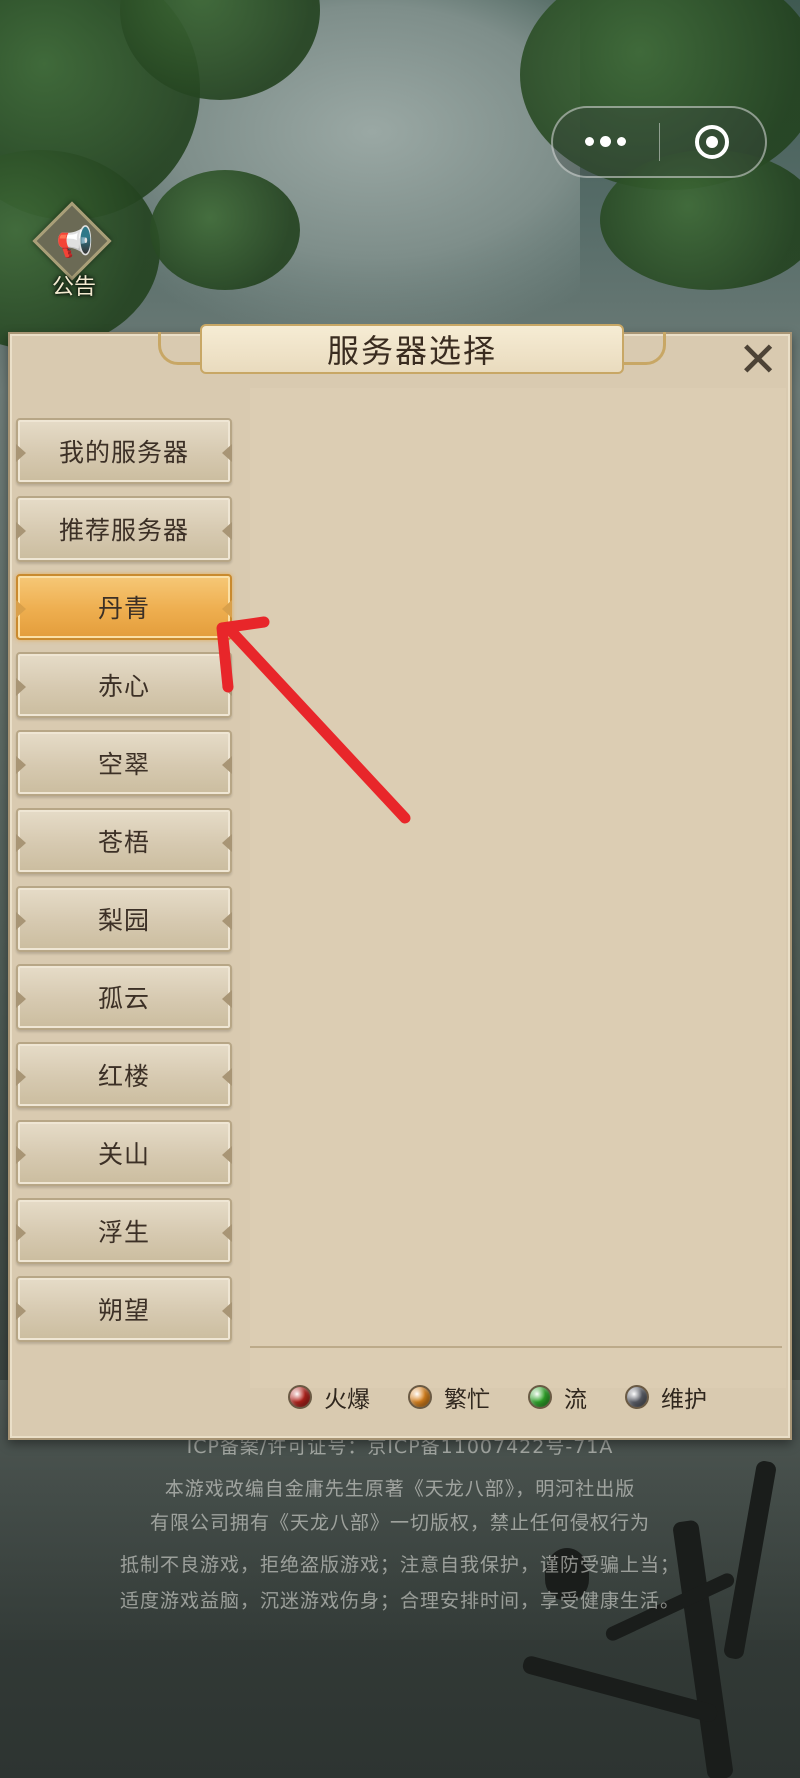 The height and width of the screenshot is (1778, 800). What do you see at coordinates (75, 242) in the screenshot?
I see `megaphone-icon: 📢` at bounding box center [75, 242].